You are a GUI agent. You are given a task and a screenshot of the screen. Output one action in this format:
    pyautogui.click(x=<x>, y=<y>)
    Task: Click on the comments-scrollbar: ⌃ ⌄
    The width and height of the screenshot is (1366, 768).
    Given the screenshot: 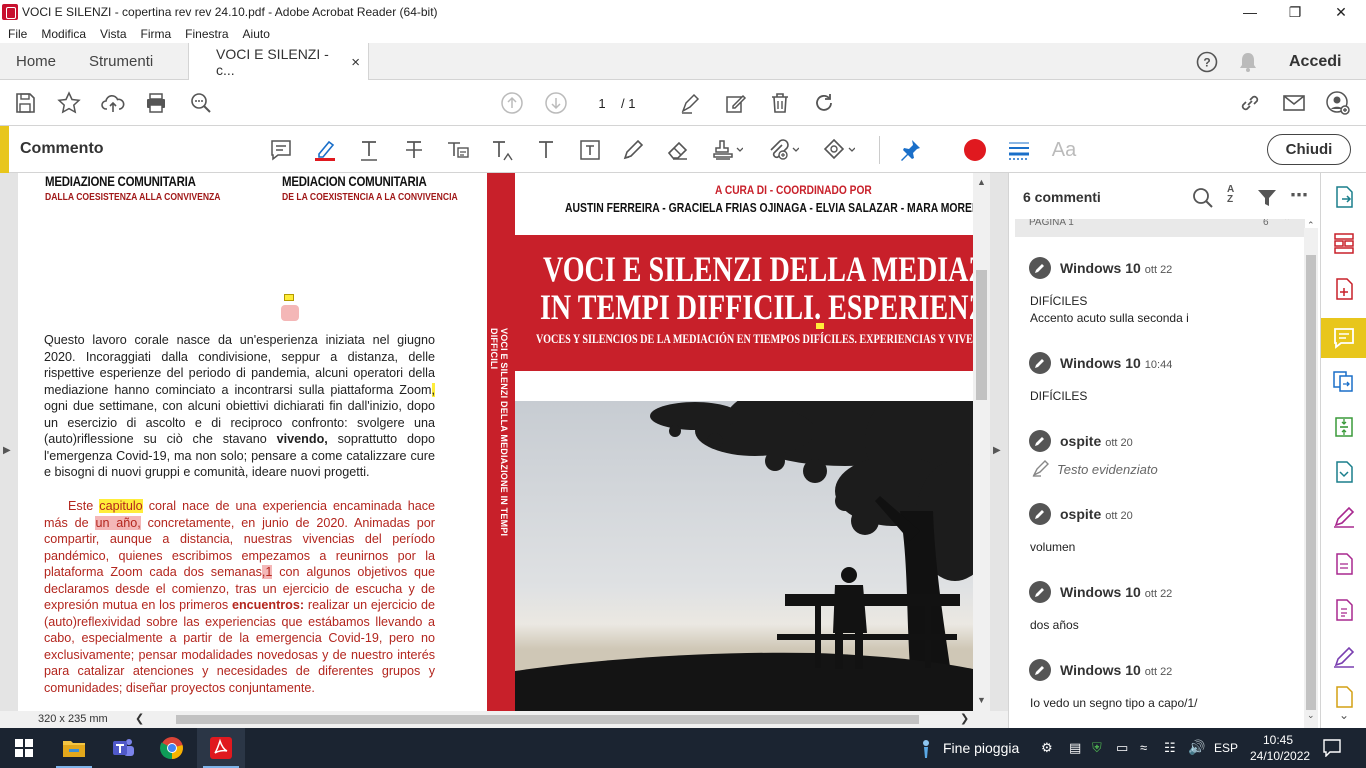 What is the action you would take?
    pyautogui.click(x=1311, y=474)
    